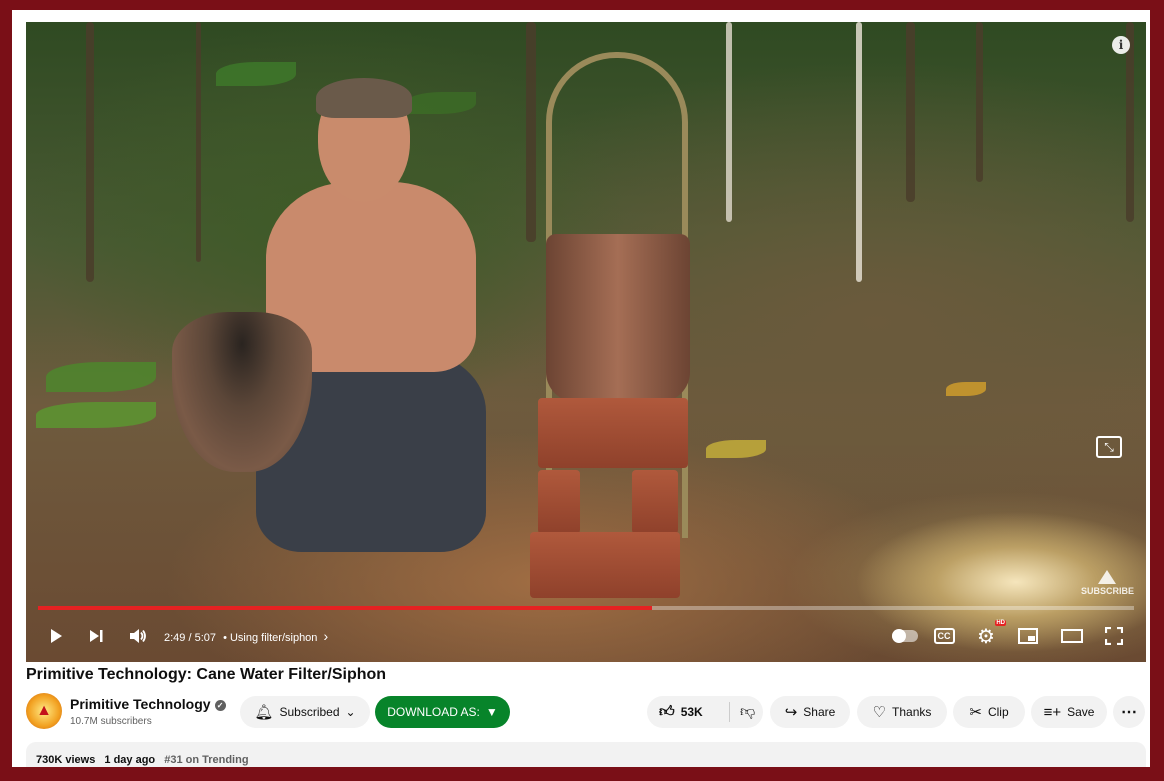 This screenshot has width=1164, height=781. Describe the element at coordinates (1081, 712) in the screenshot. I see `save-label: Save` at that location.